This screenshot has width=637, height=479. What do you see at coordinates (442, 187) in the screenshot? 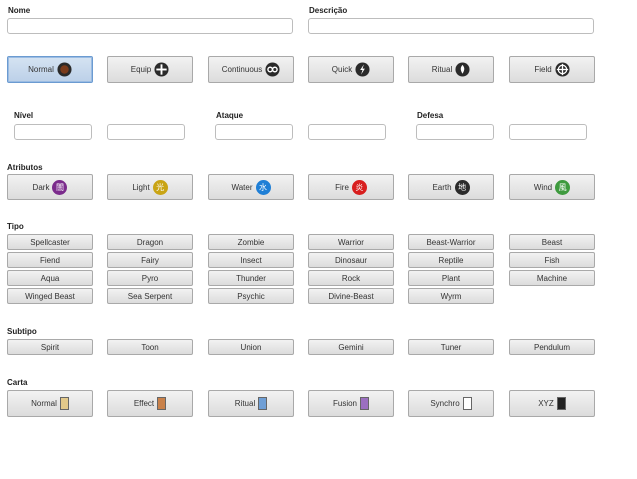
I see `button-label: Earth` at bounding box center [442, 187].